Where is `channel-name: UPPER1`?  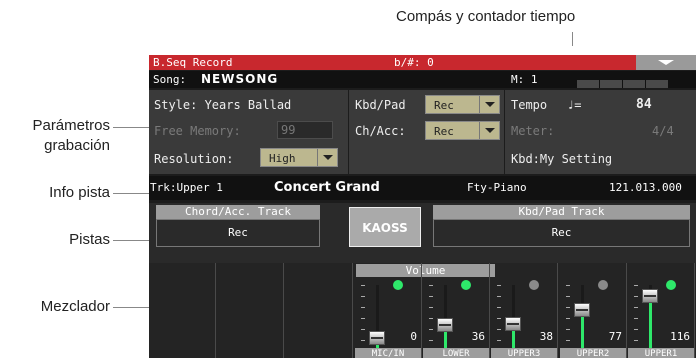 channel-name: UPPER1 is located at coordinates (661, 353).